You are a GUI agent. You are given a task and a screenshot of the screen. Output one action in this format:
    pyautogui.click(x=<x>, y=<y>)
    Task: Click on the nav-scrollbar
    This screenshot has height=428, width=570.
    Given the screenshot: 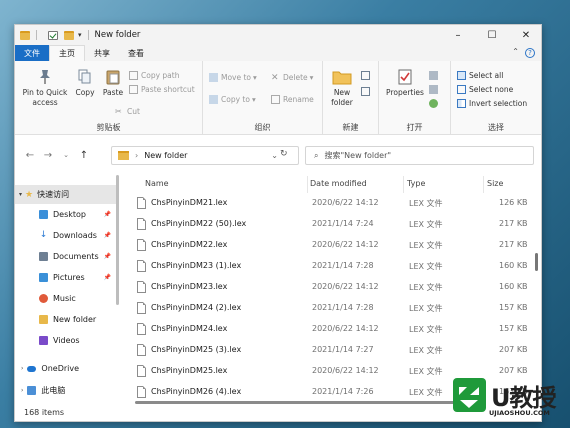 What is the action you would take?
    pyautogui.click(x=117, y=240)
    